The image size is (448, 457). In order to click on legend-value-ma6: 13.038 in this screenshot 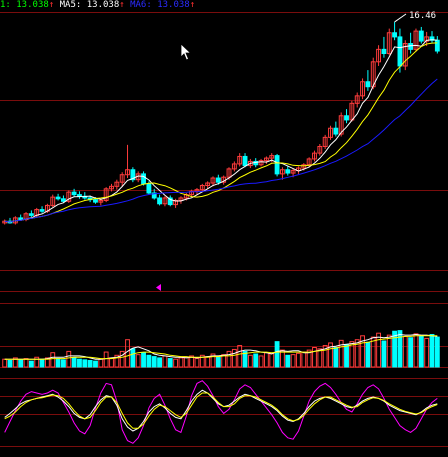, I will do `click(173, 5)`.